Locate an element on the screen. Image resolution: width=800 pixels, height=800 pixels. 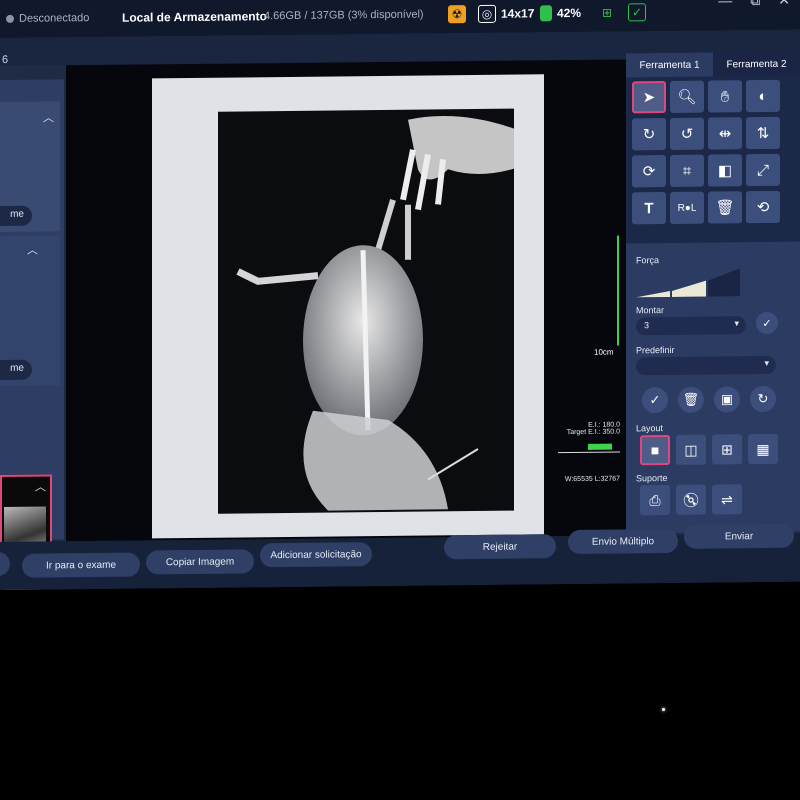
scale-ruler is located at coordinates (618, 290).